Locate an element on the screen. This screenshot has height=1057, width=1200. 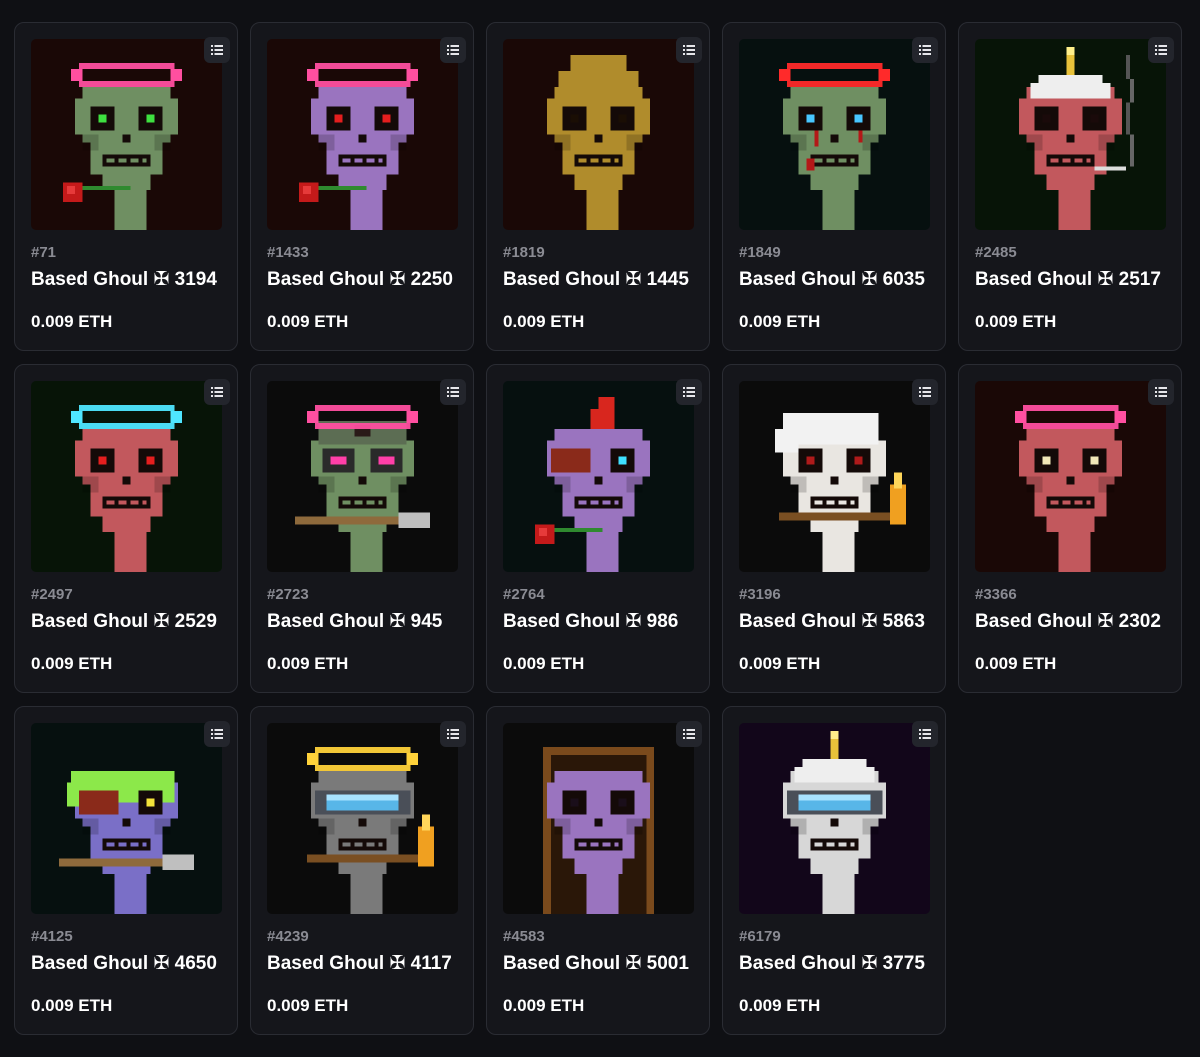
token-name: Based Ghoul ✠ 6035 is located at coordinates (832, 279).